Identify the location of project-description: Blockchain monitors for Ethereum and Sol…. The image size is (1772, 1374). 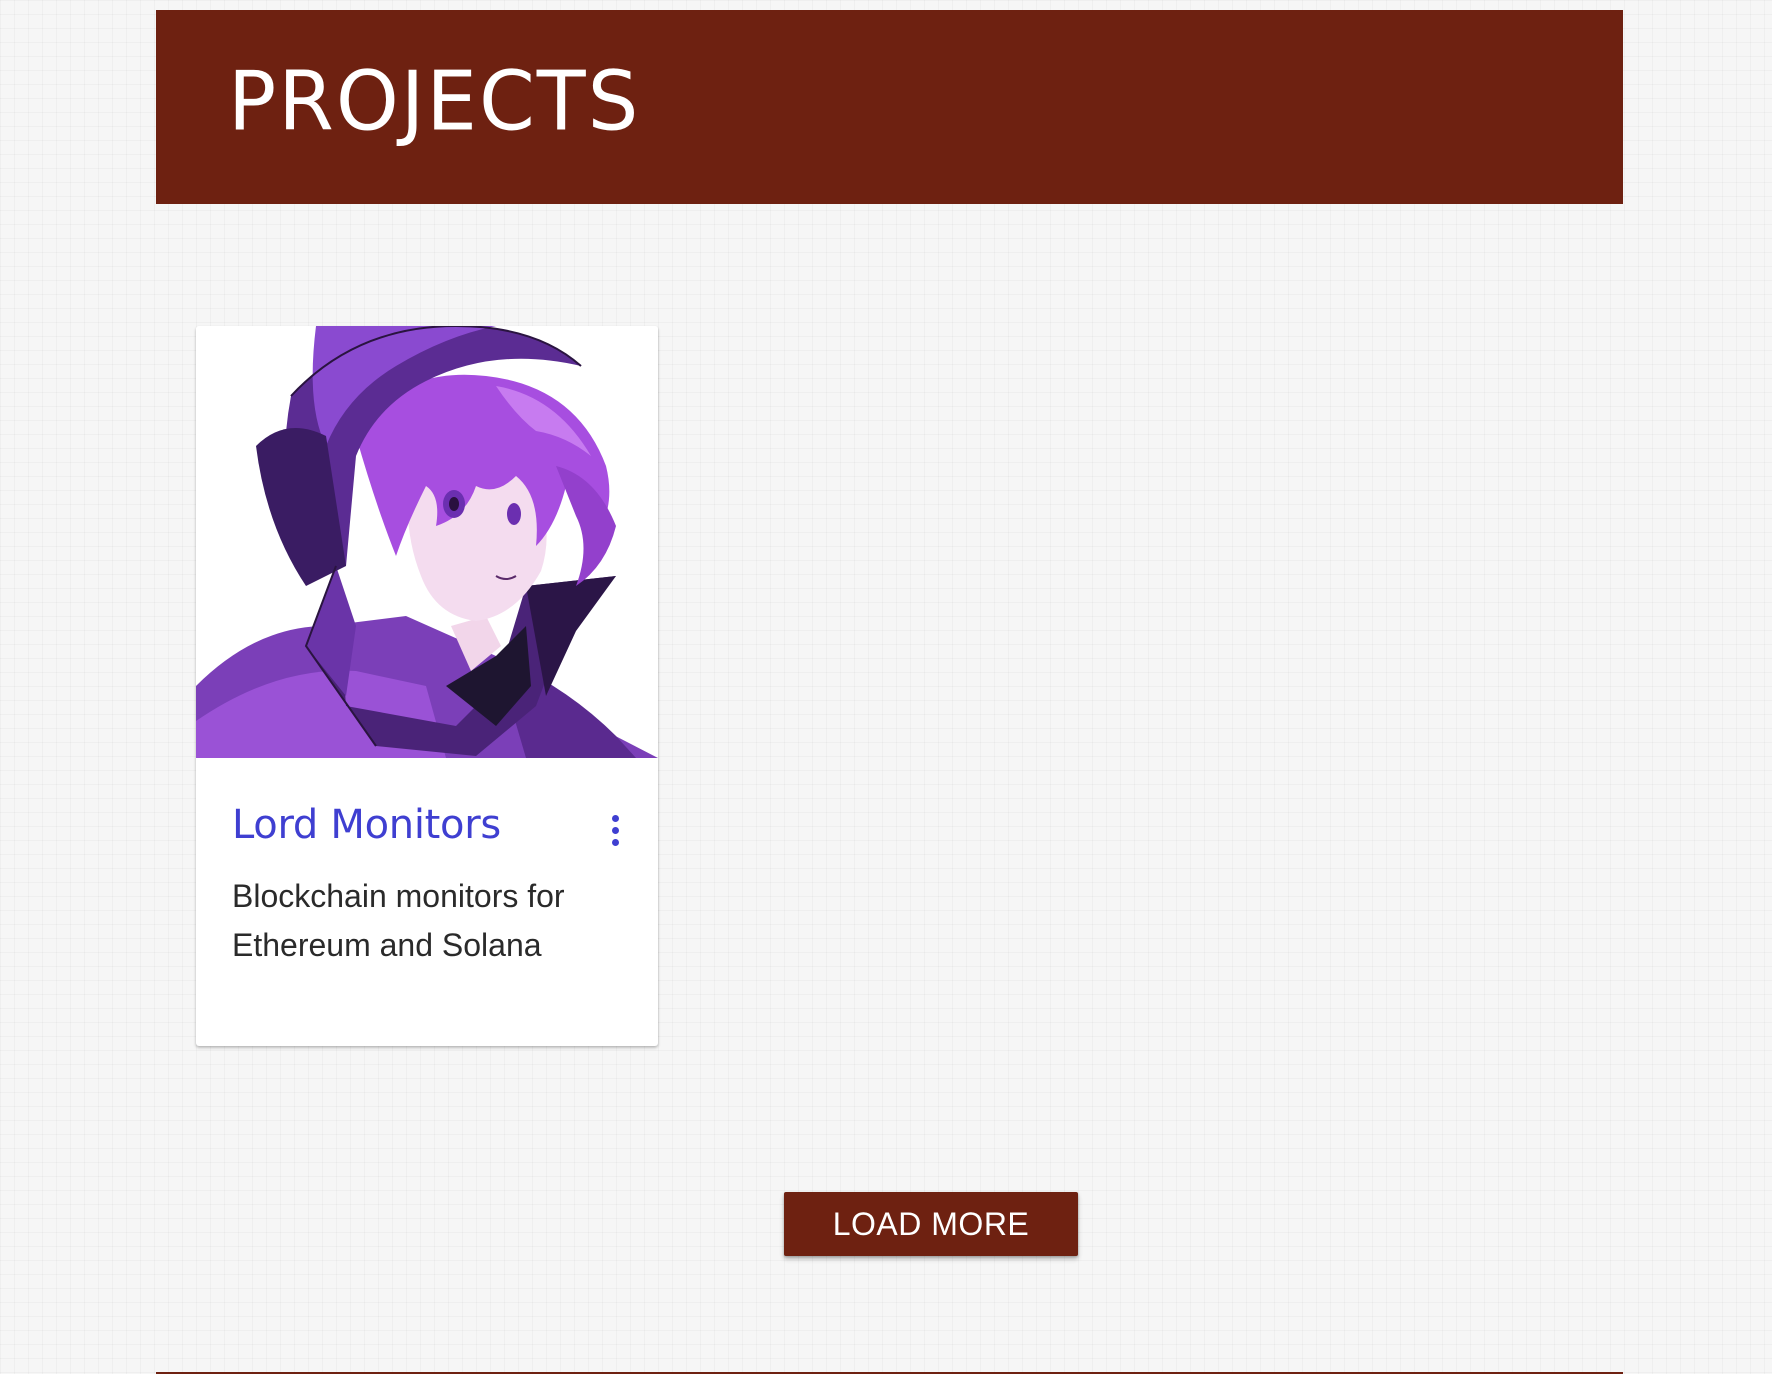
(398, 920).